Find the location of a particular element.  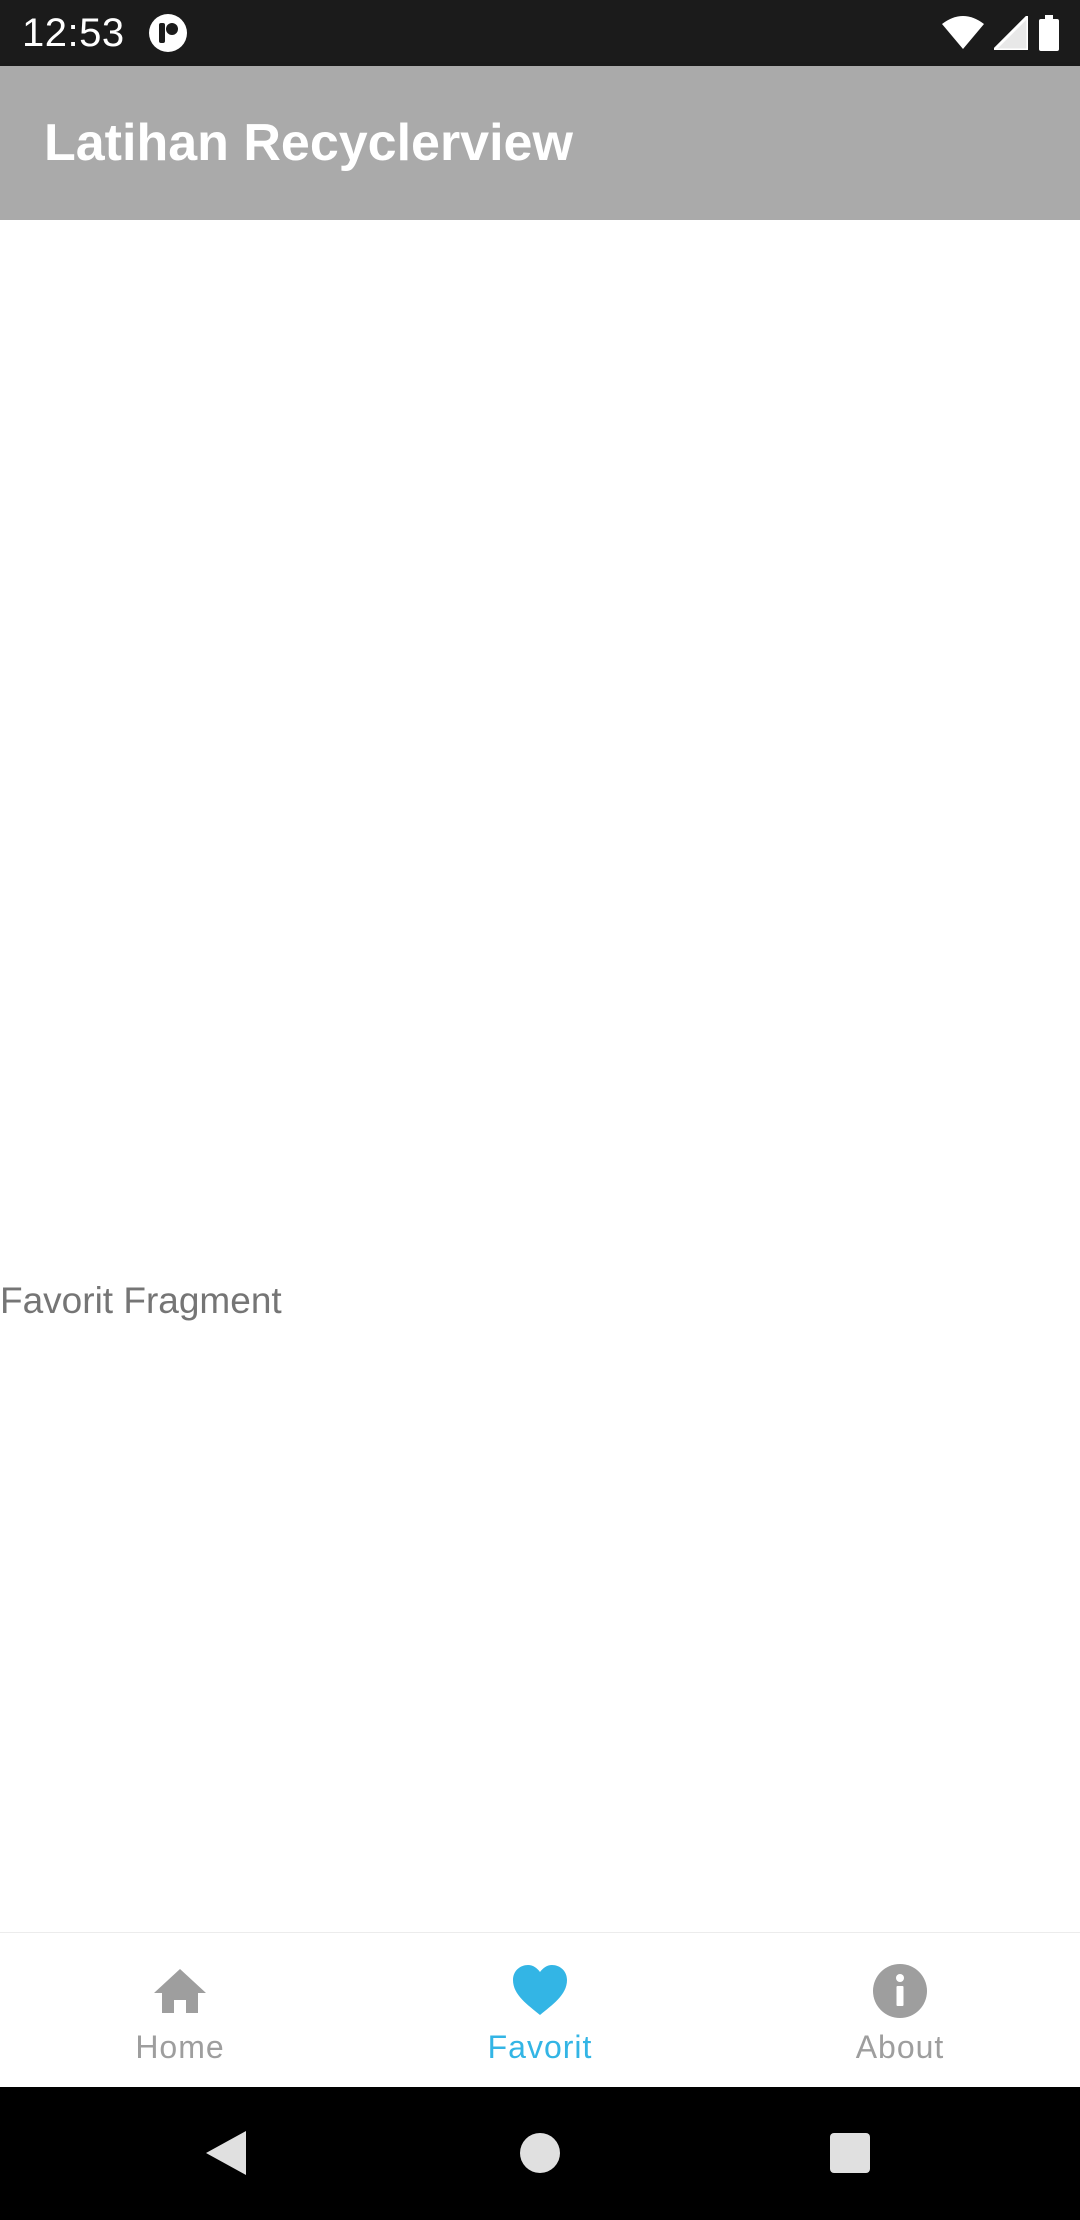

nav-item-about: About is located at coordinates (900, 2010).